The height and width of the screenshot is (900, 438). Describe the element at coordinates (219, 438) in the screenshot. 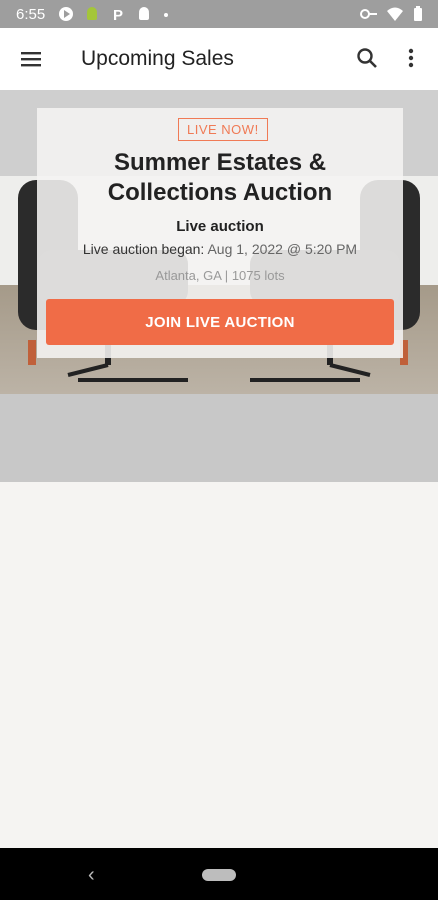

I see `content-placeholder-band` at that location.